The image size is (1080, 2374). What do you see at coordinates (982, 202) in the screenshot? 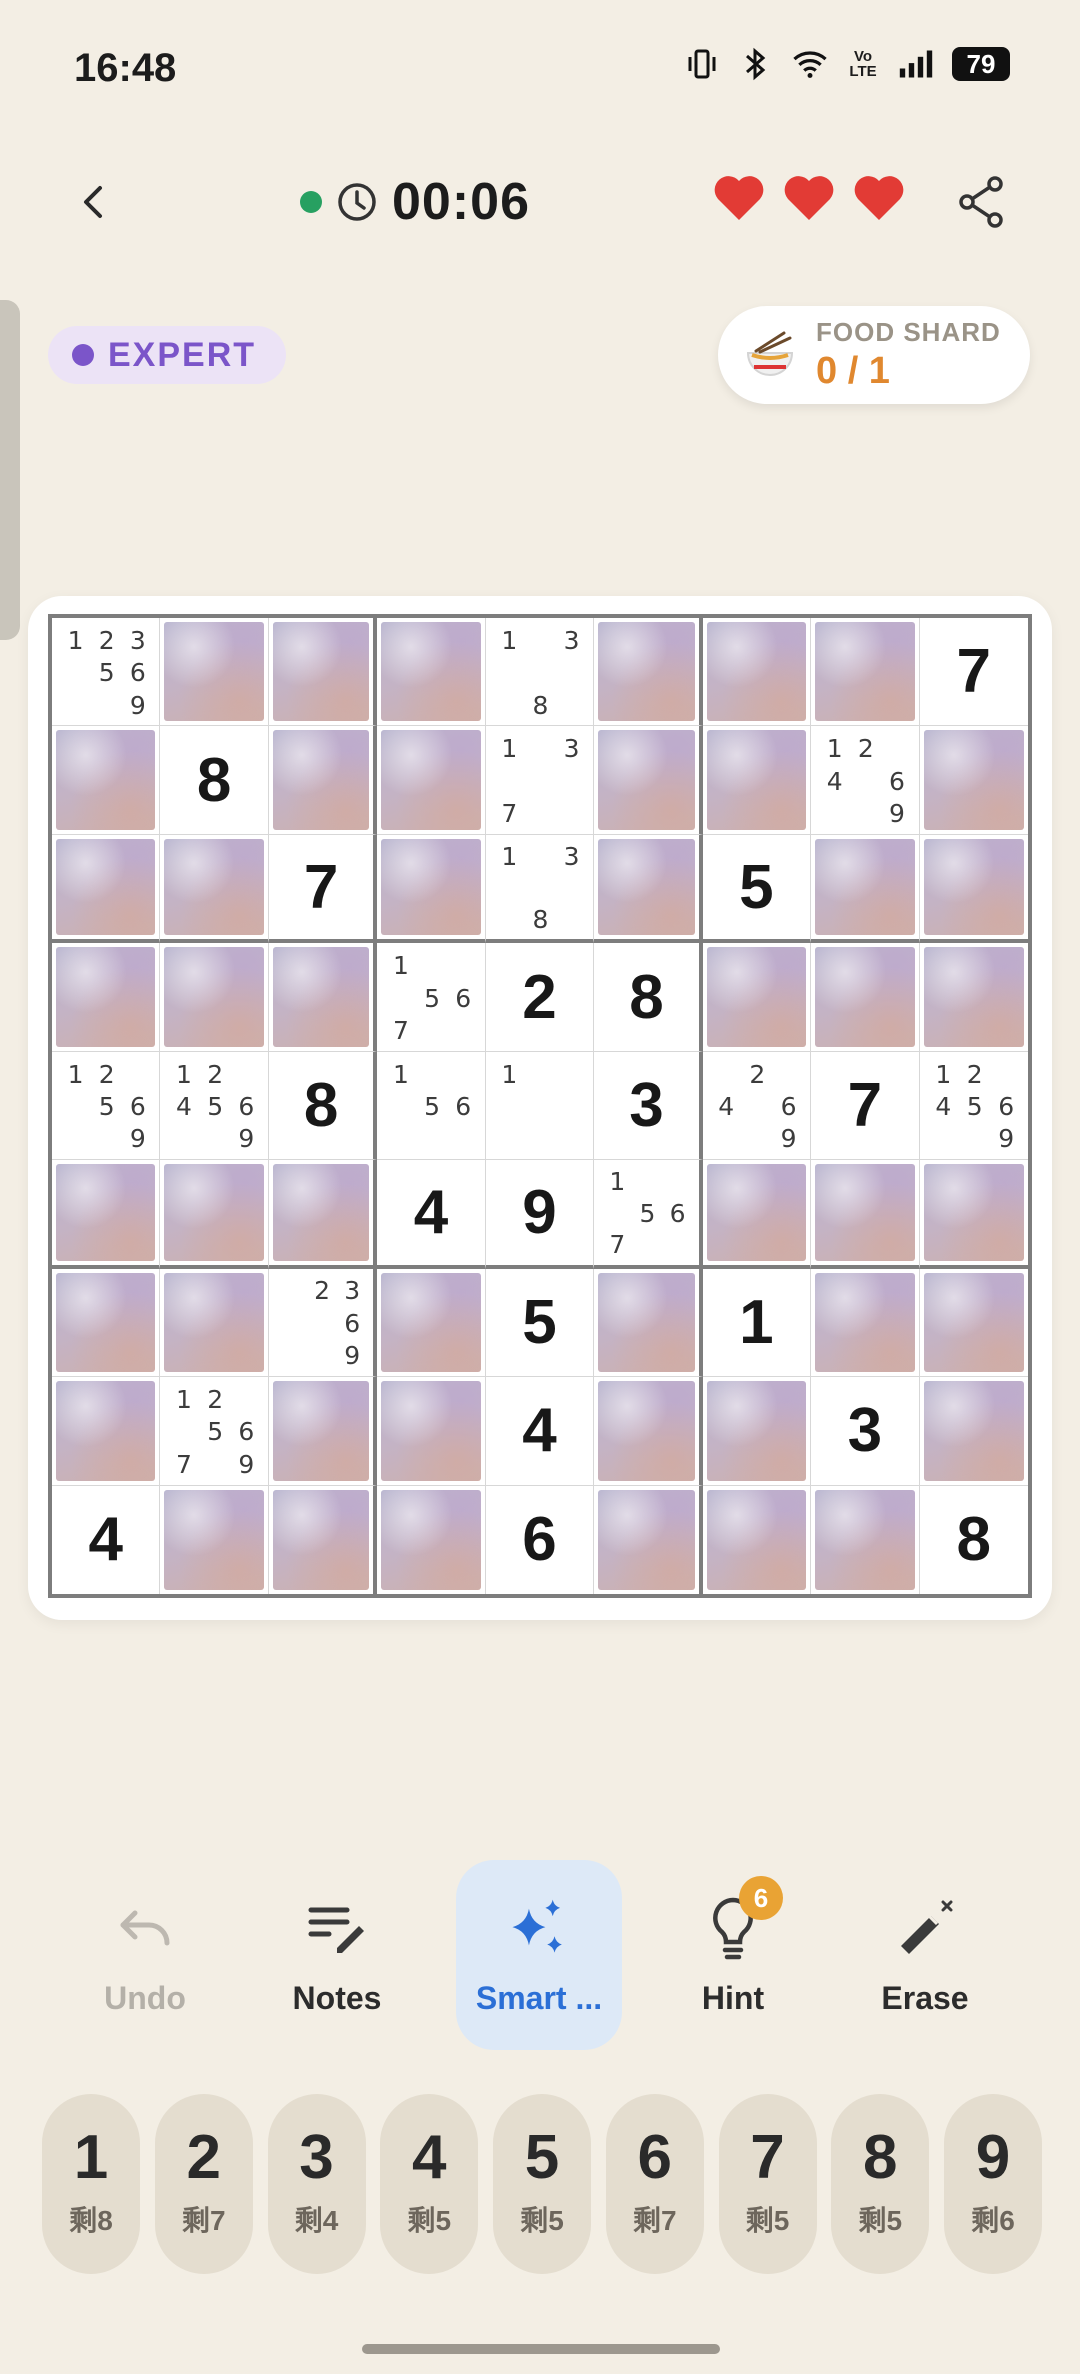
I see `share-button` at bounding box center [982, 202].